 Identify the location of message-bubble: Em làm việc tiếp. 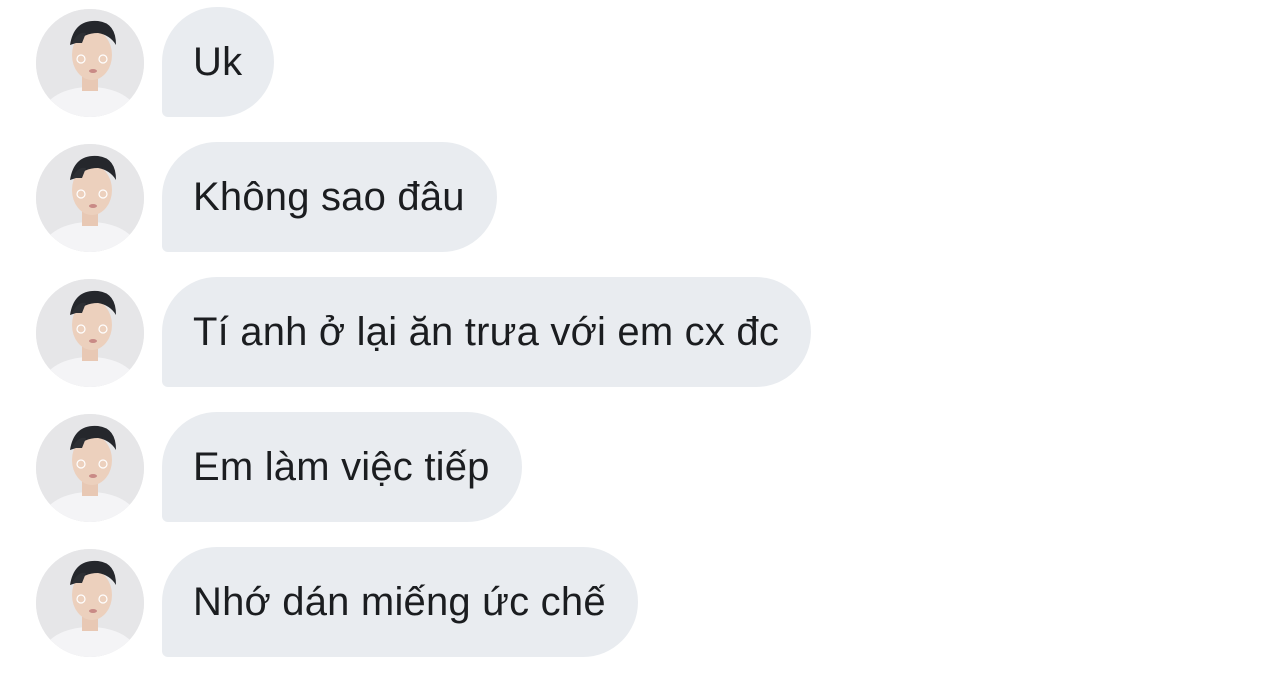
(342, 467).